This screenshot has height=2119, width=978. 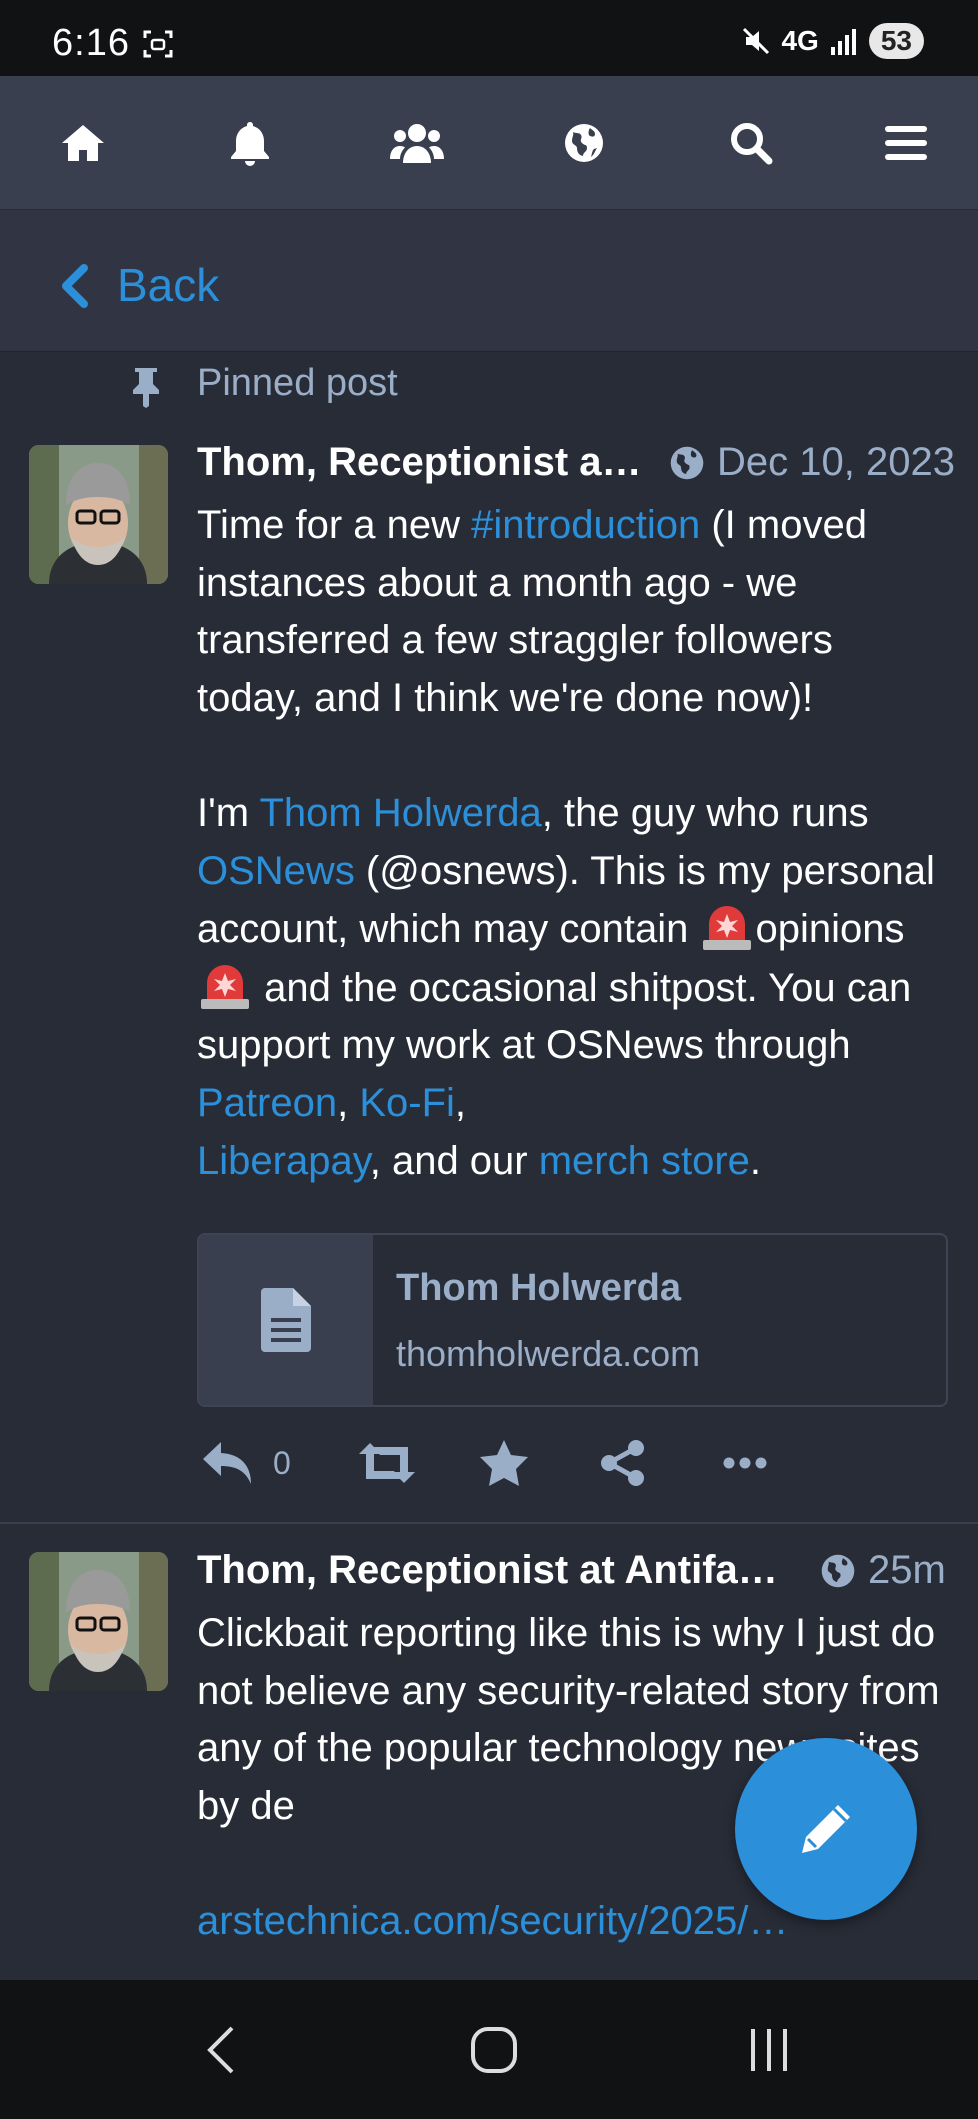 I want to click on link-preview-card: Thom Holwerda thomholwerda.com, so click(x=572, y=1320).